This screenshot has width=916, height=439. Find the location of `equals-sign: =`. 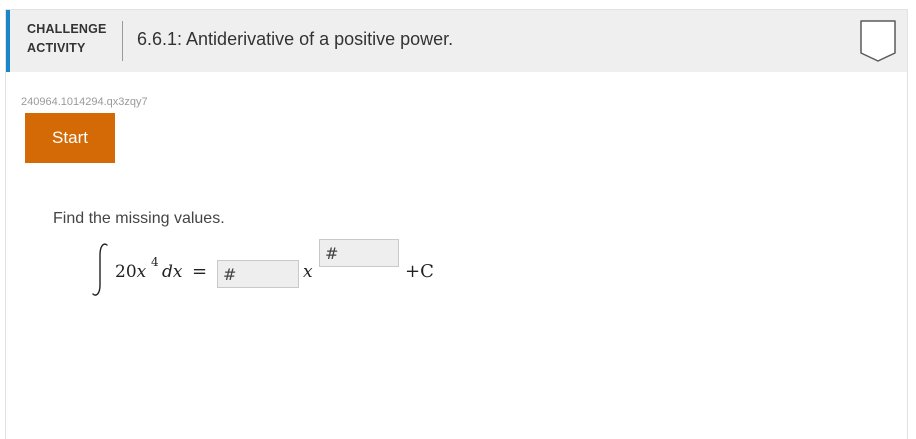

equals-sign: = is located at coordinates (200, 271).